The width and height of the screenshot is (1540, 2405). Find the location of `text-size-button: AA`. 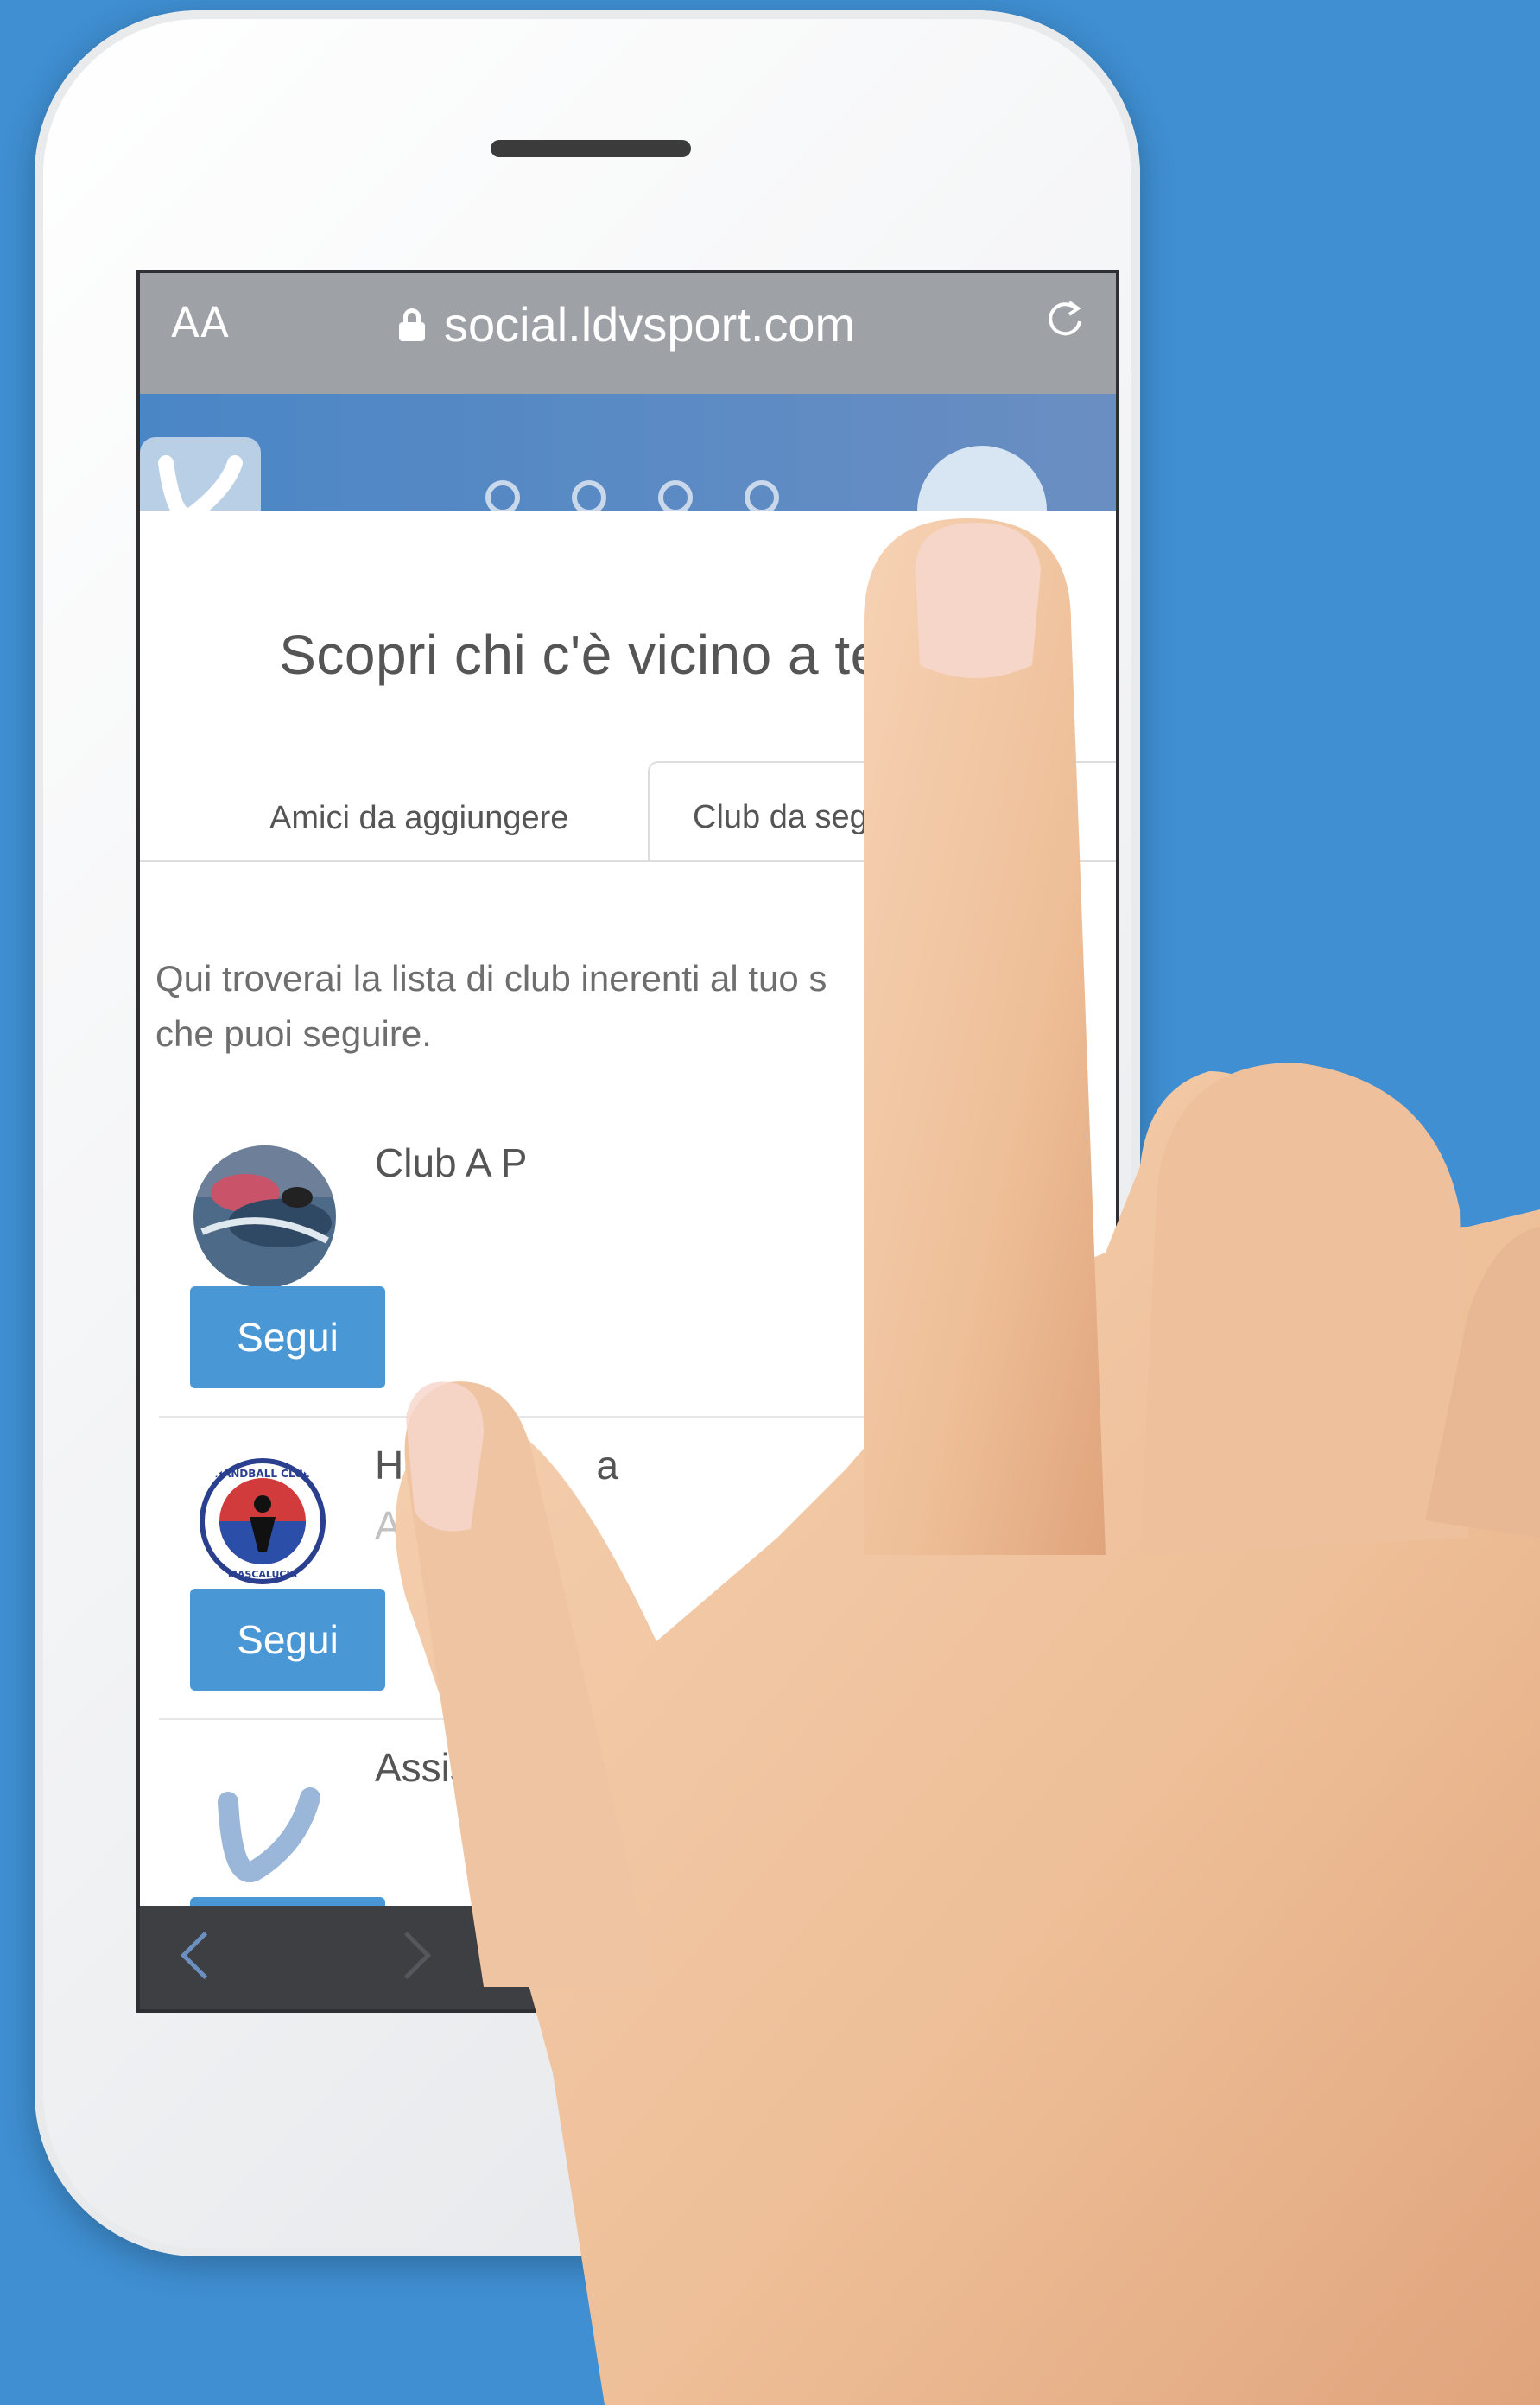

text-size-button: AA is located at coordinates (200, 323).